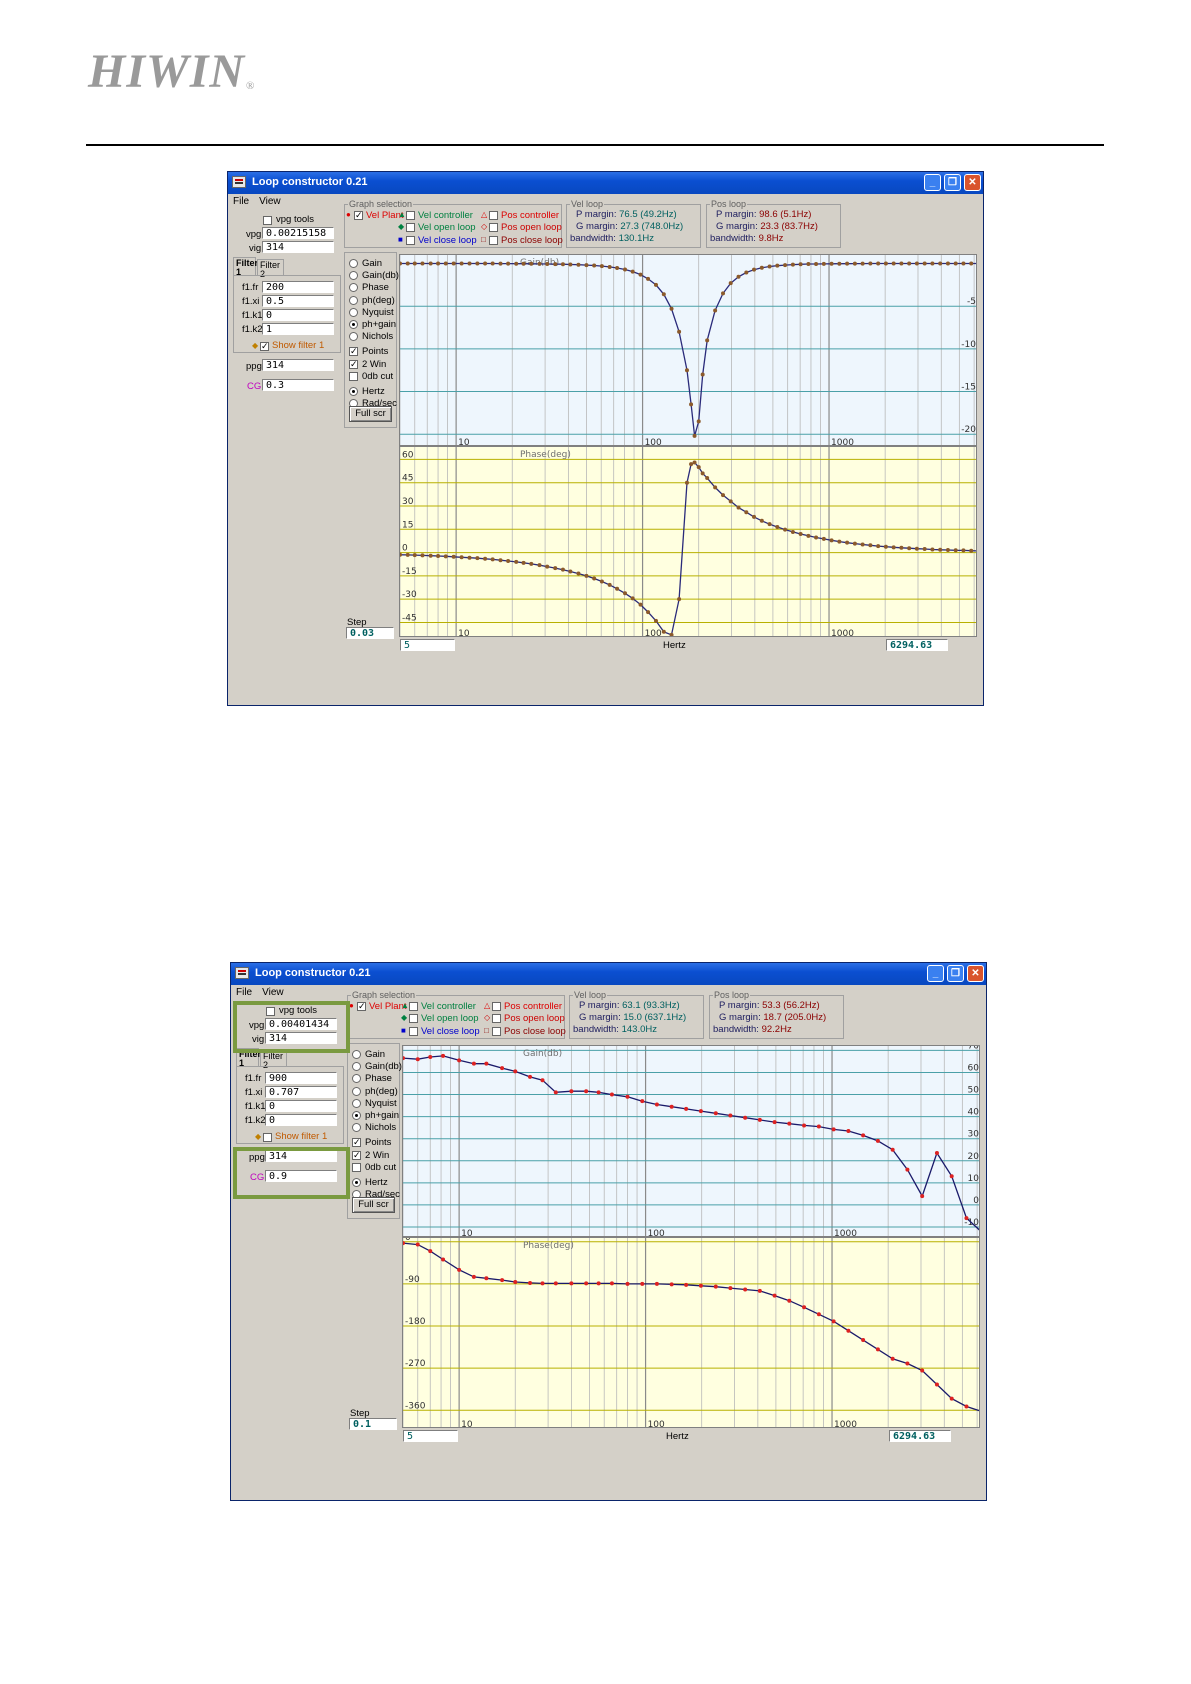 The width and height of the screenshot is (1191, 1684). I want to click on step-input: 0.03, so click(370, 633).